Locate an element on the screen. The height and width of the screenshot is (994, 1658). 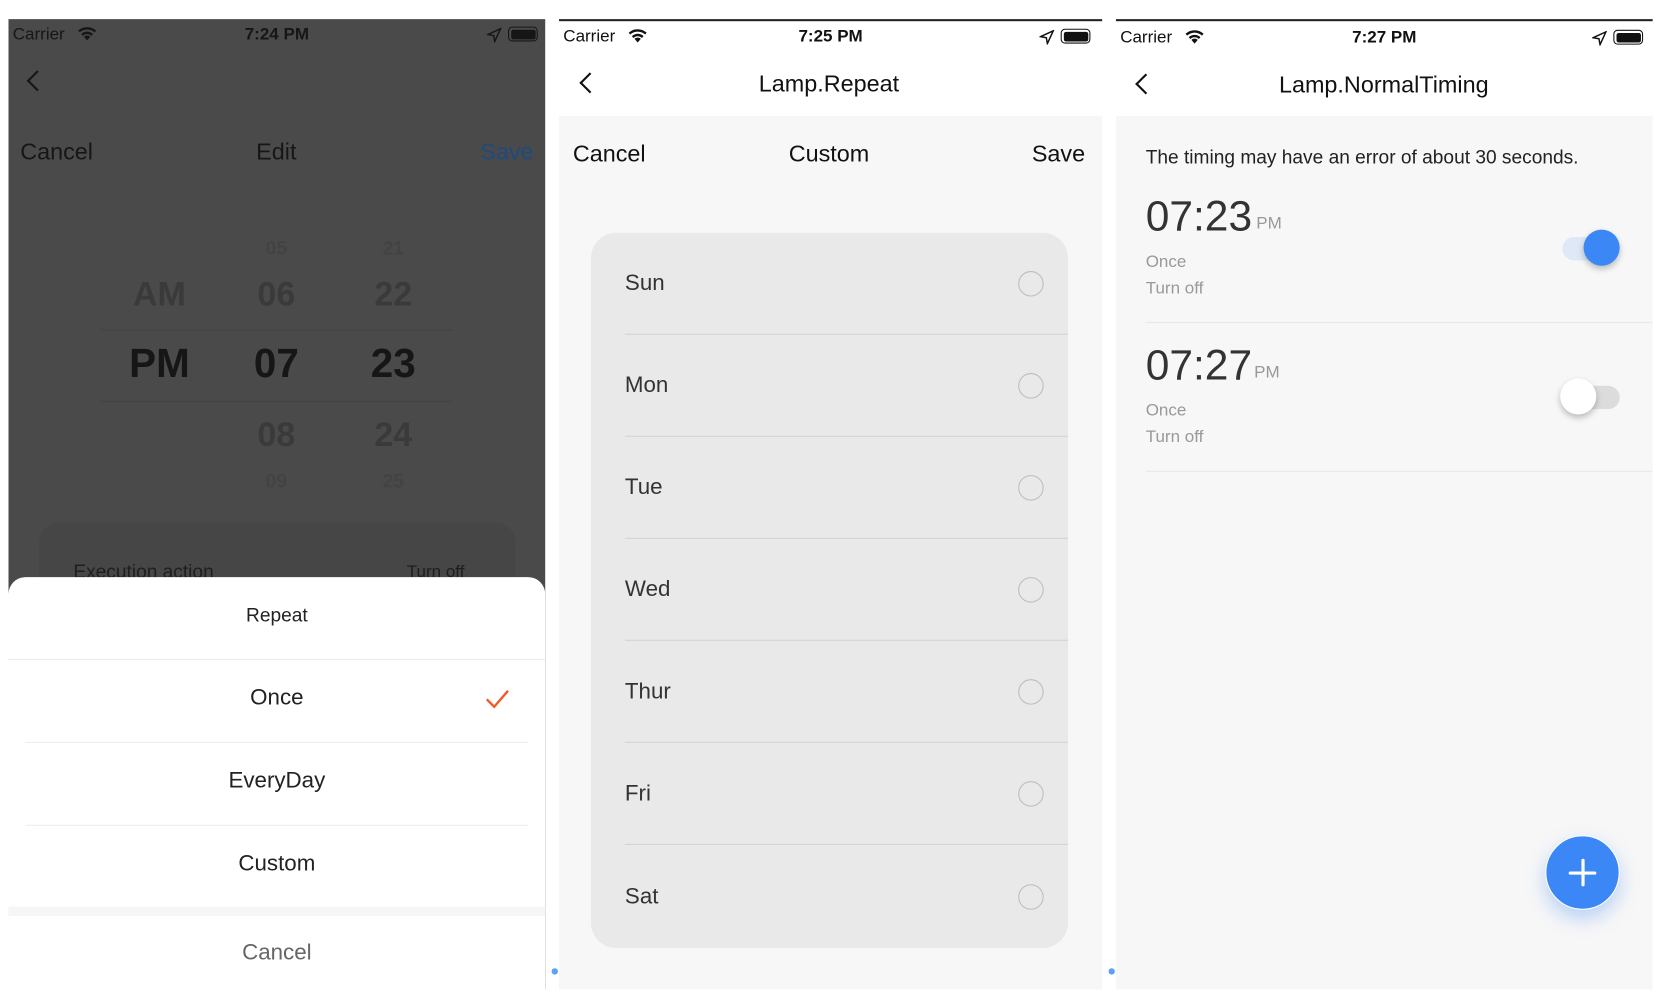
cancel-label: Cancel is located at coordinates (277, 953).